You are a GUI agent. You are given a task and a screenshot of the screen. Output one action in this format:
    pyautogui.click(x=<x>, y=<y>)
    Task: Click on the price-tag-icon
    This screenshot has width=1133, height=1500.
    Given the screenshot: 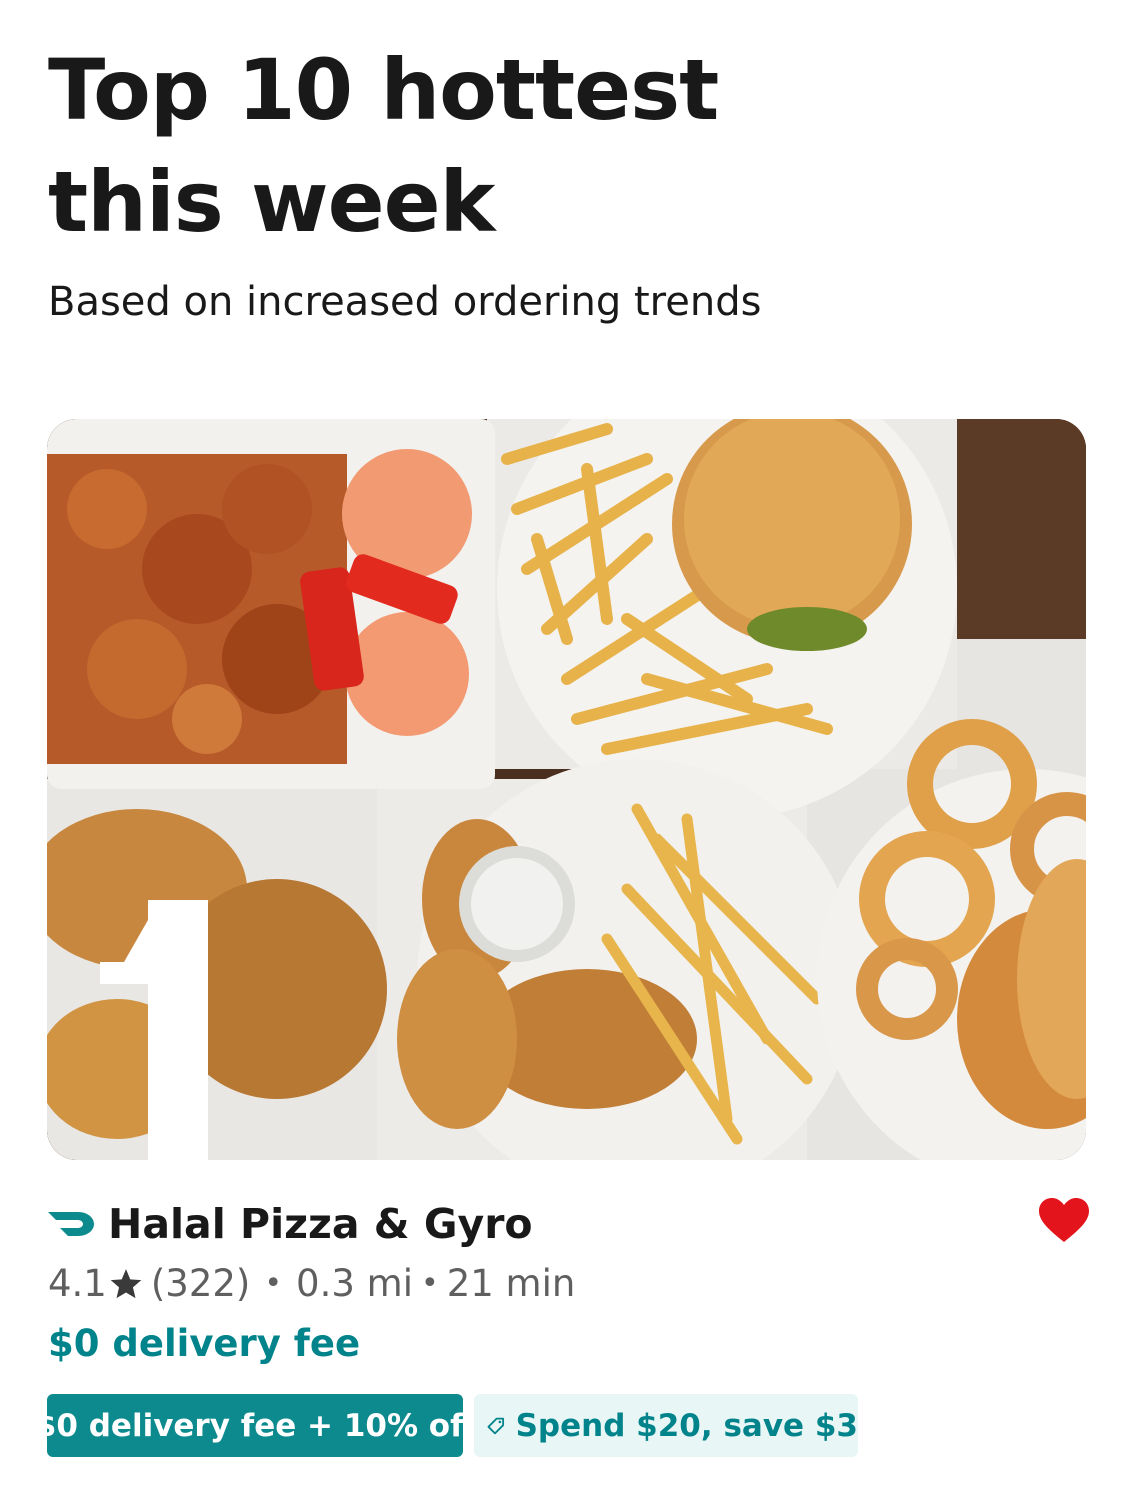 What is the action you would take?
    pyautogui.click(x=496, y=1425)
    